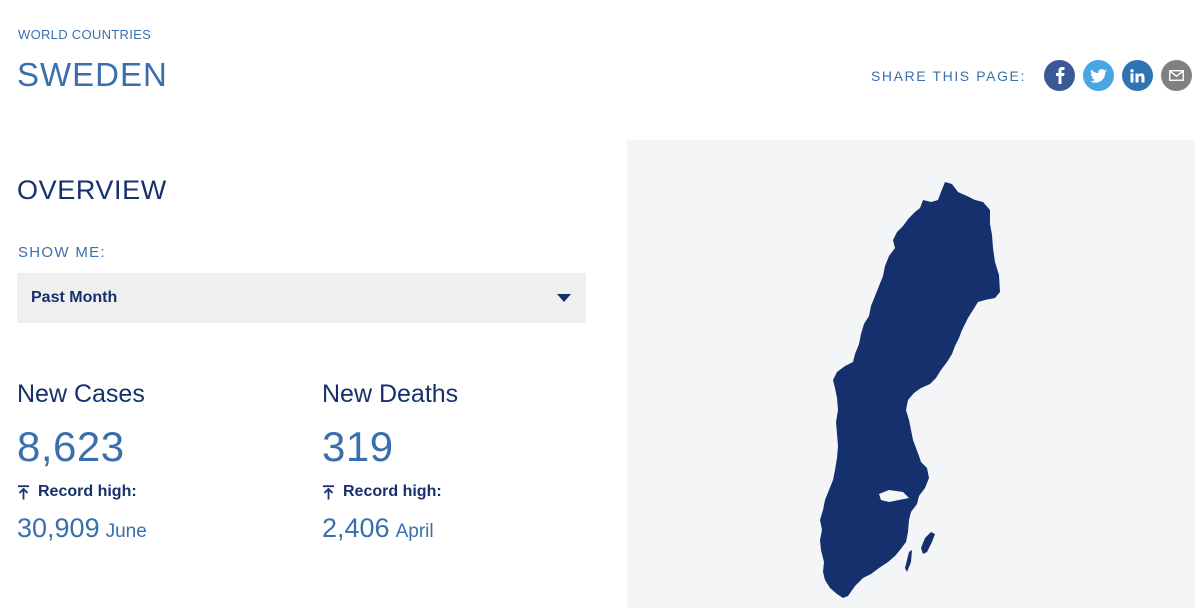 Image resolution: width=1200 pixels, height=608 pixels. I want to click on deaths-record-value-row: 2,406 April, so click(390, 528).